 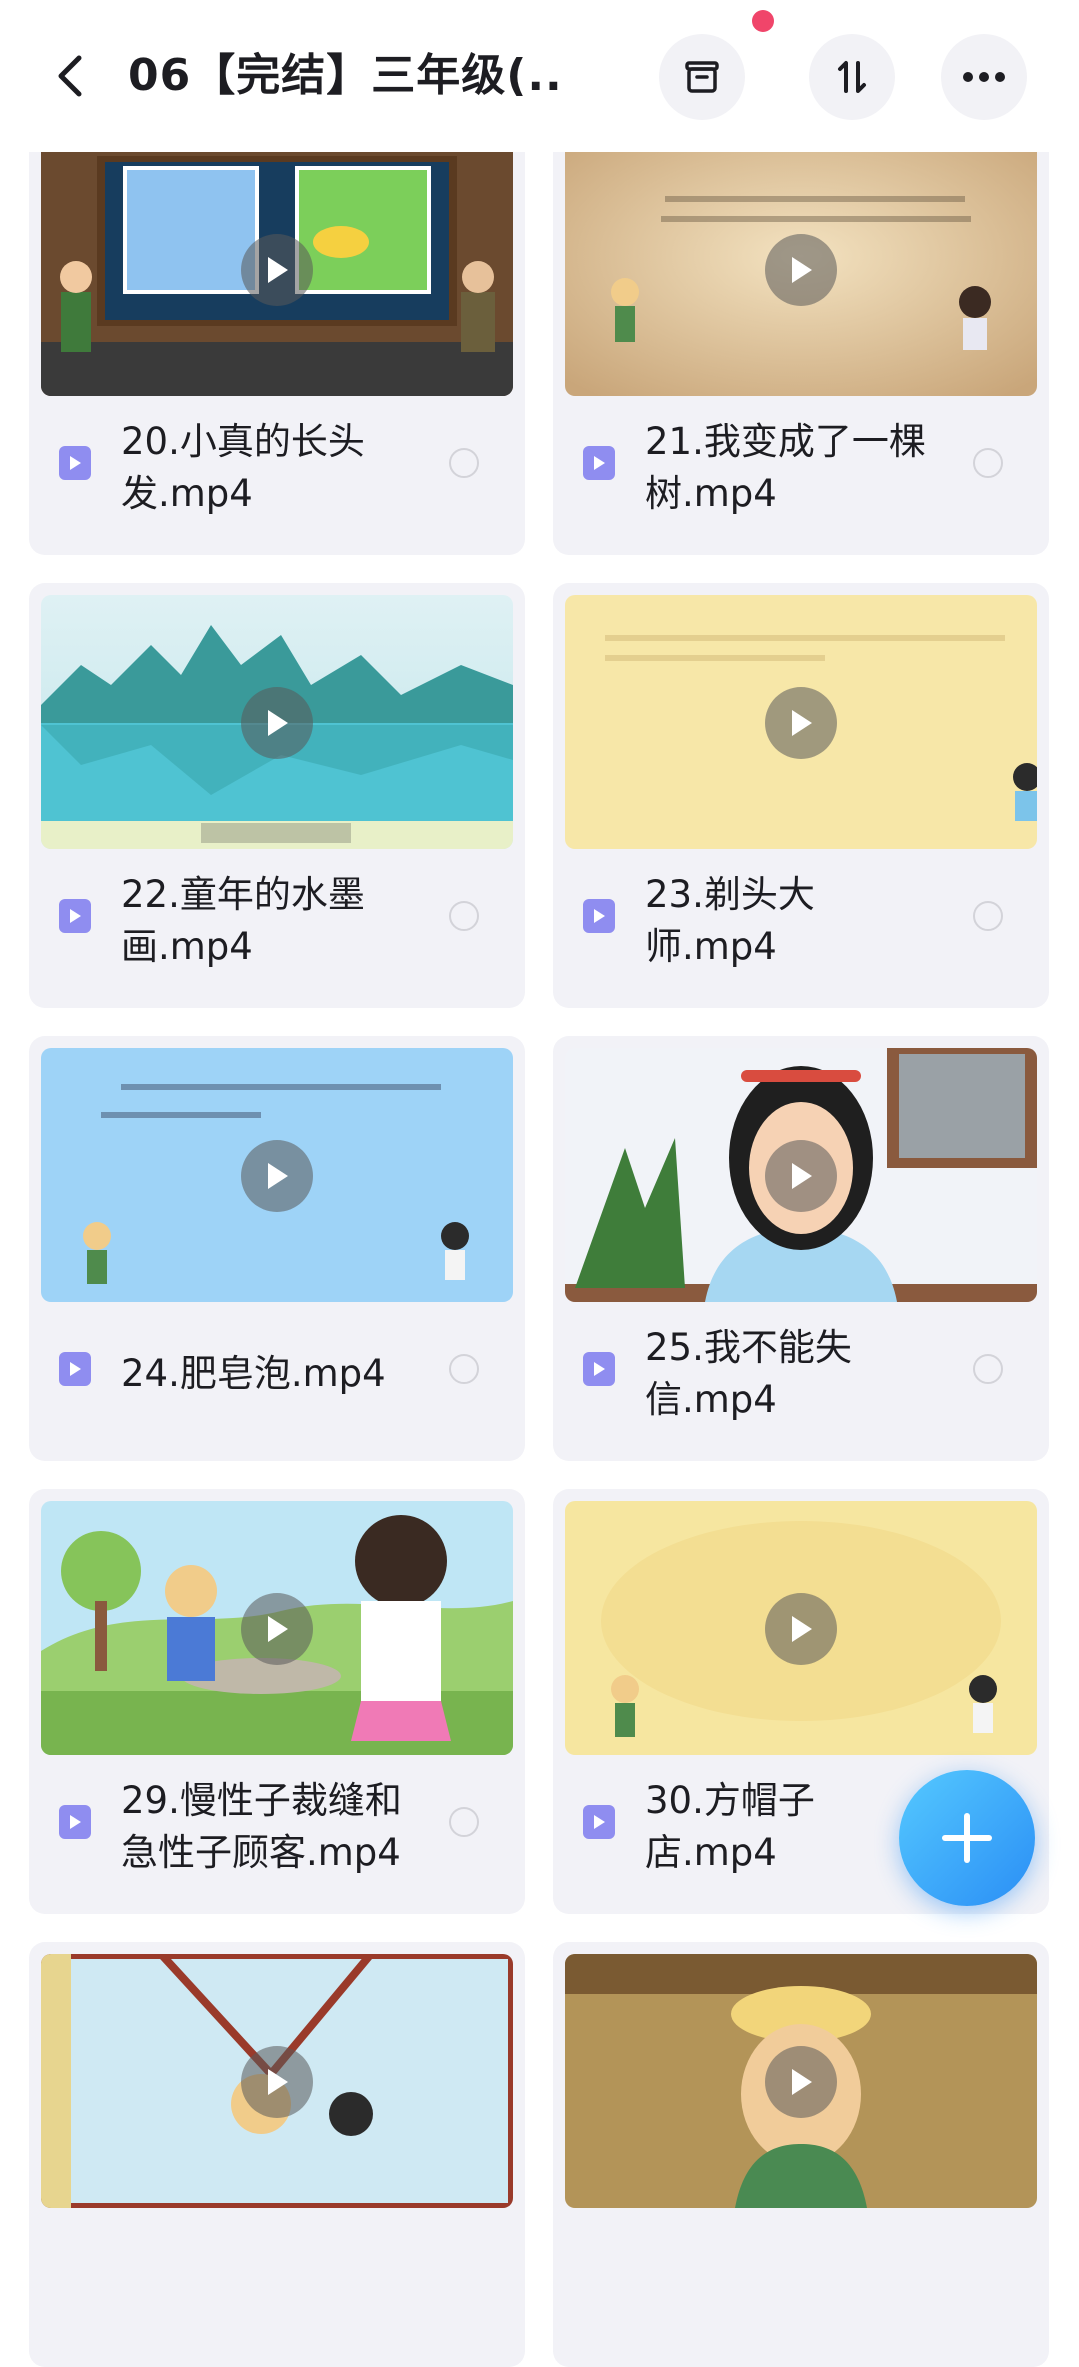 I want to click on file-card: 22.童年的水墨画.mp4, so click(x=277, y=795).